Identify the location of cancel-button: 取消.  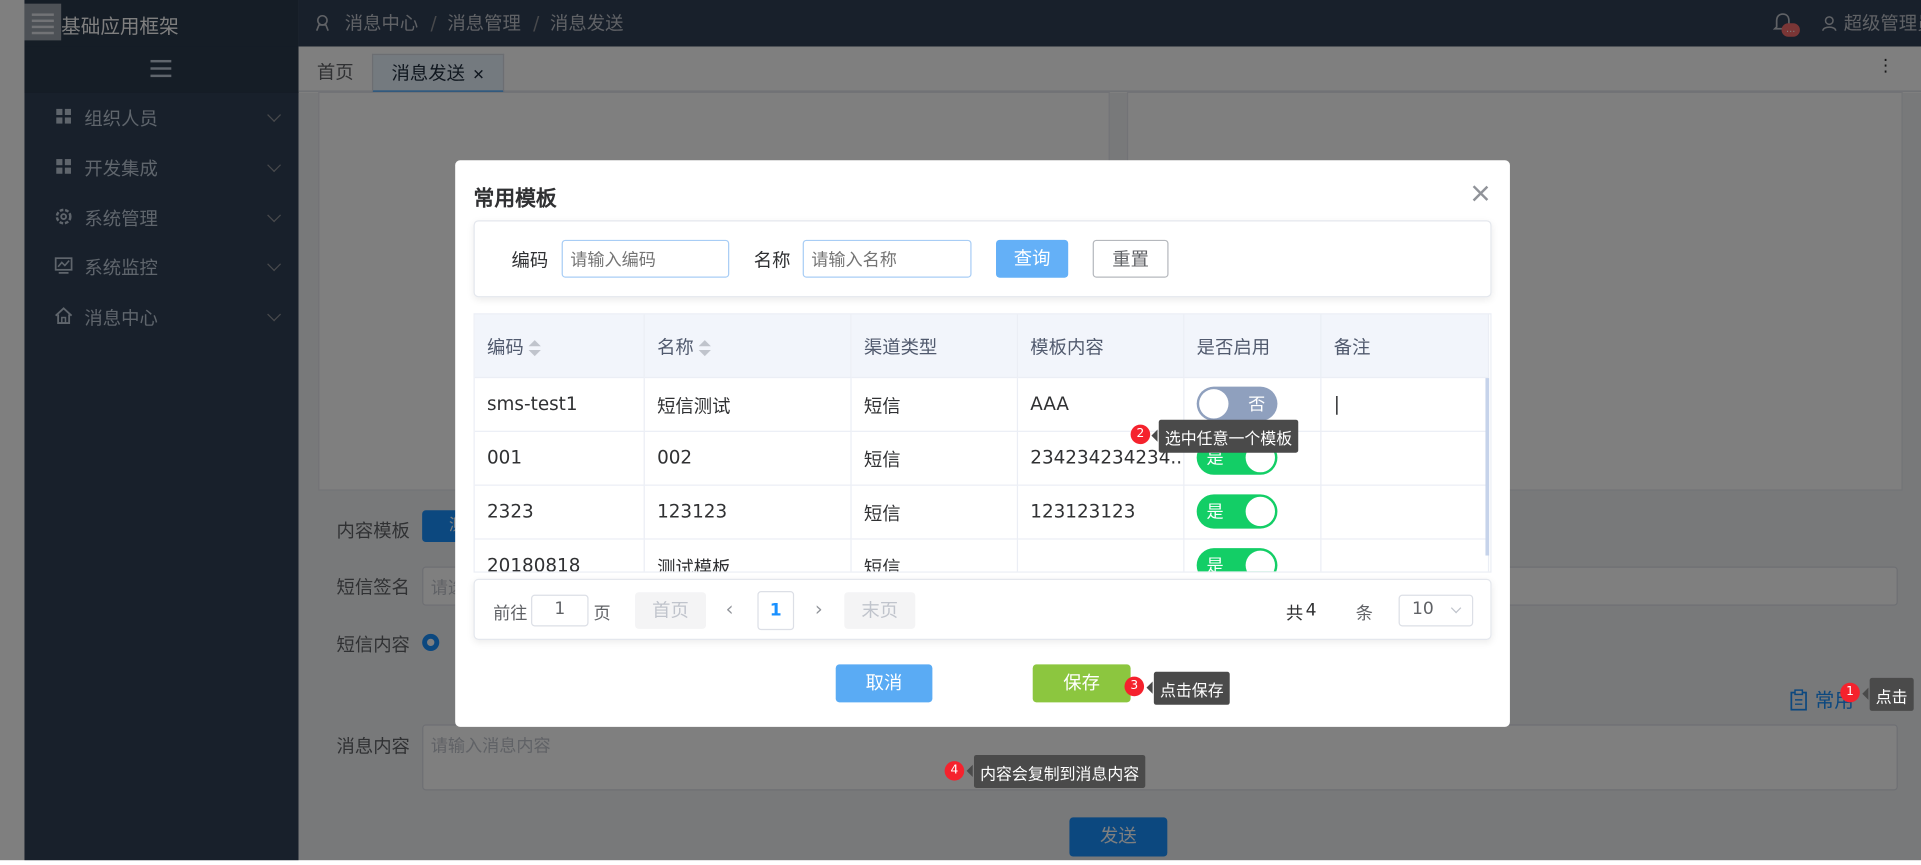
(884, 683).